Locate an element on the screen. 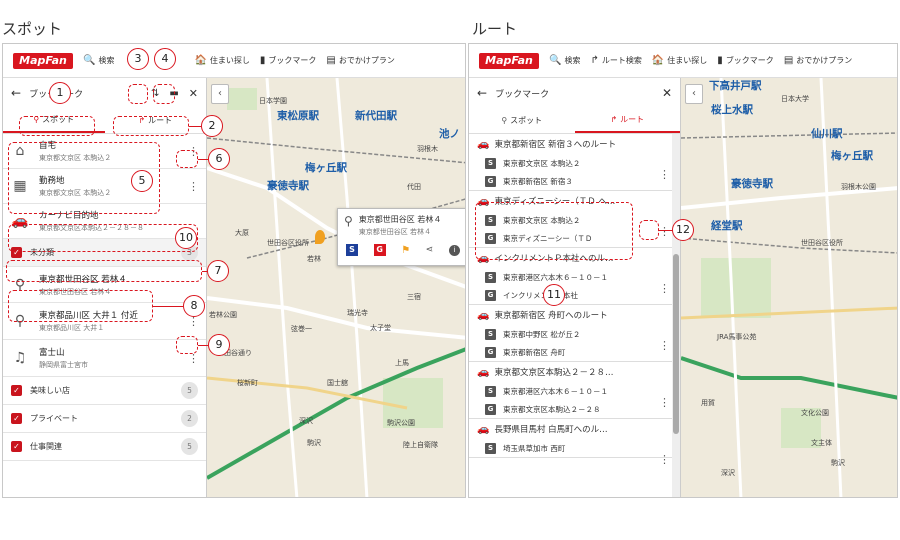 Image resolution: width=900 pixels, height=540 pixels. map-place: 国士舘 is located at coordinates (337, 383).